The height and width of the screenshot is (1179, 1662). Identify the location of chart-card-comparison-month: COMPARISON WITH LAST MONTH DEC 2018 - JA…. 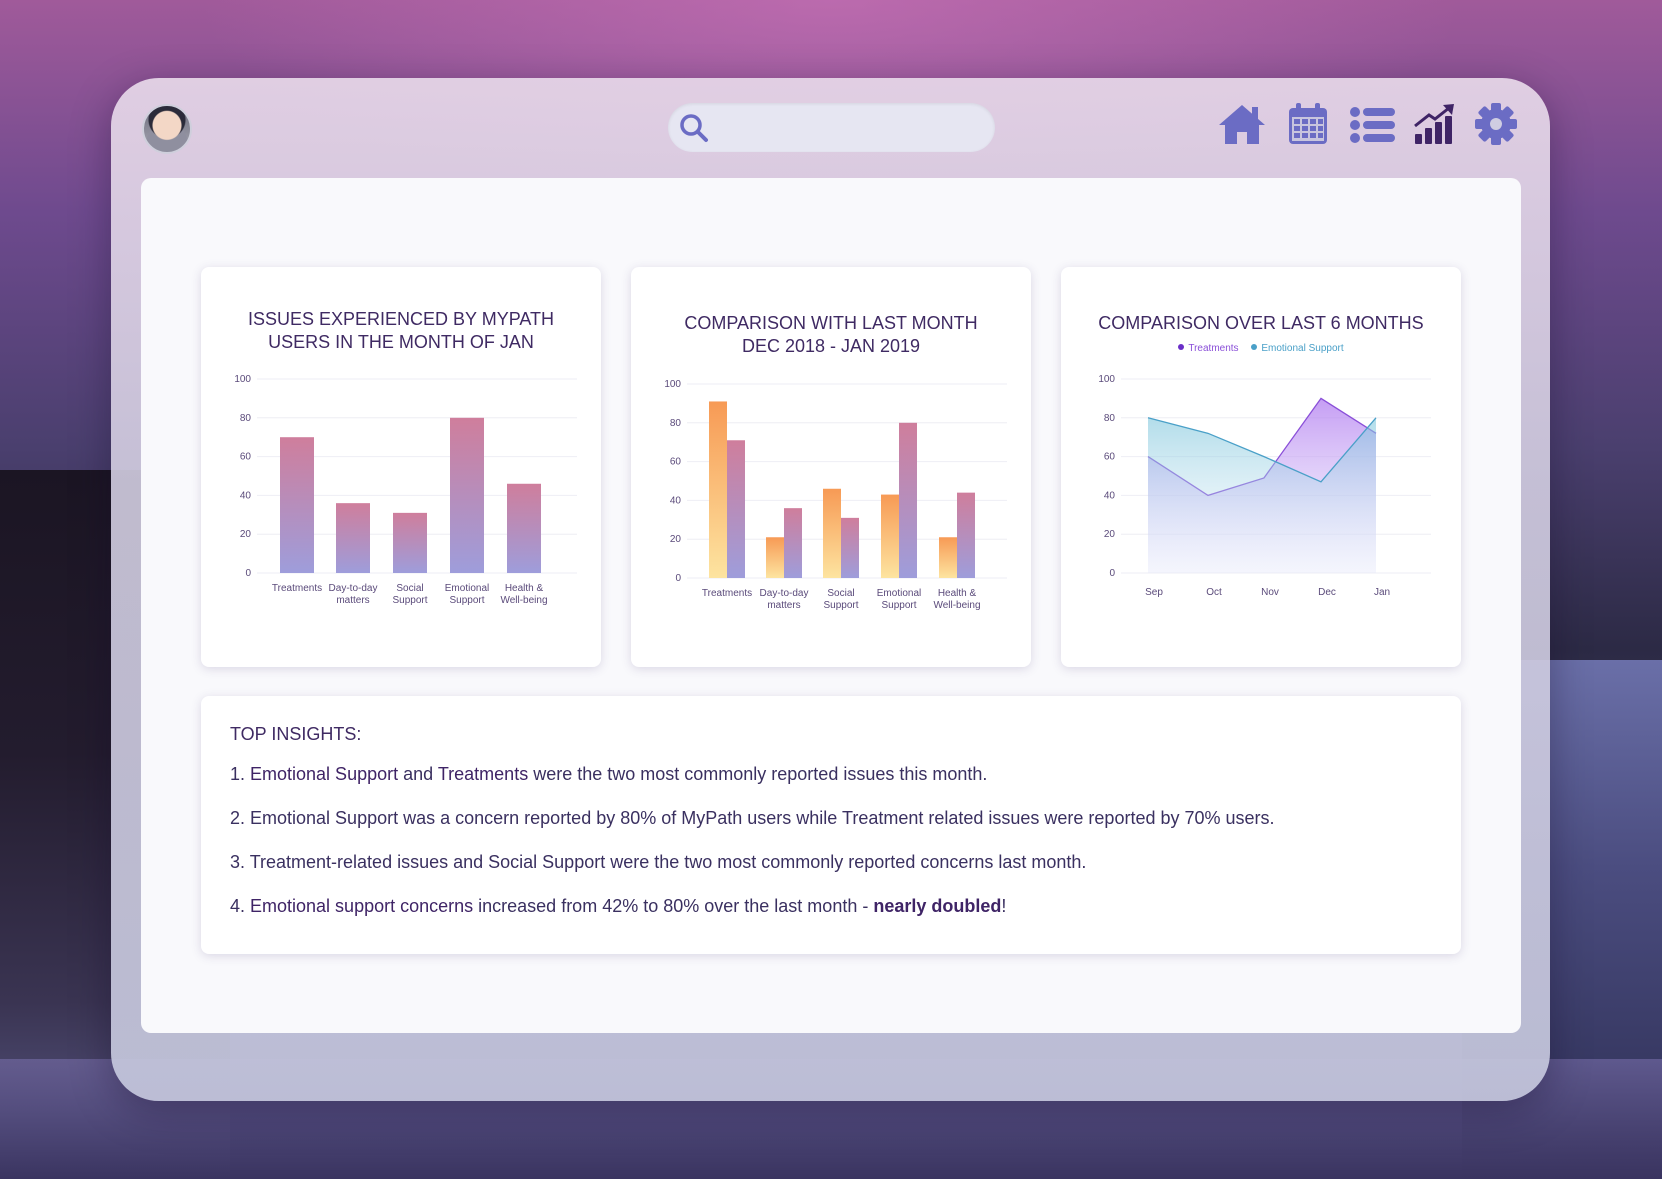
(831, 467).